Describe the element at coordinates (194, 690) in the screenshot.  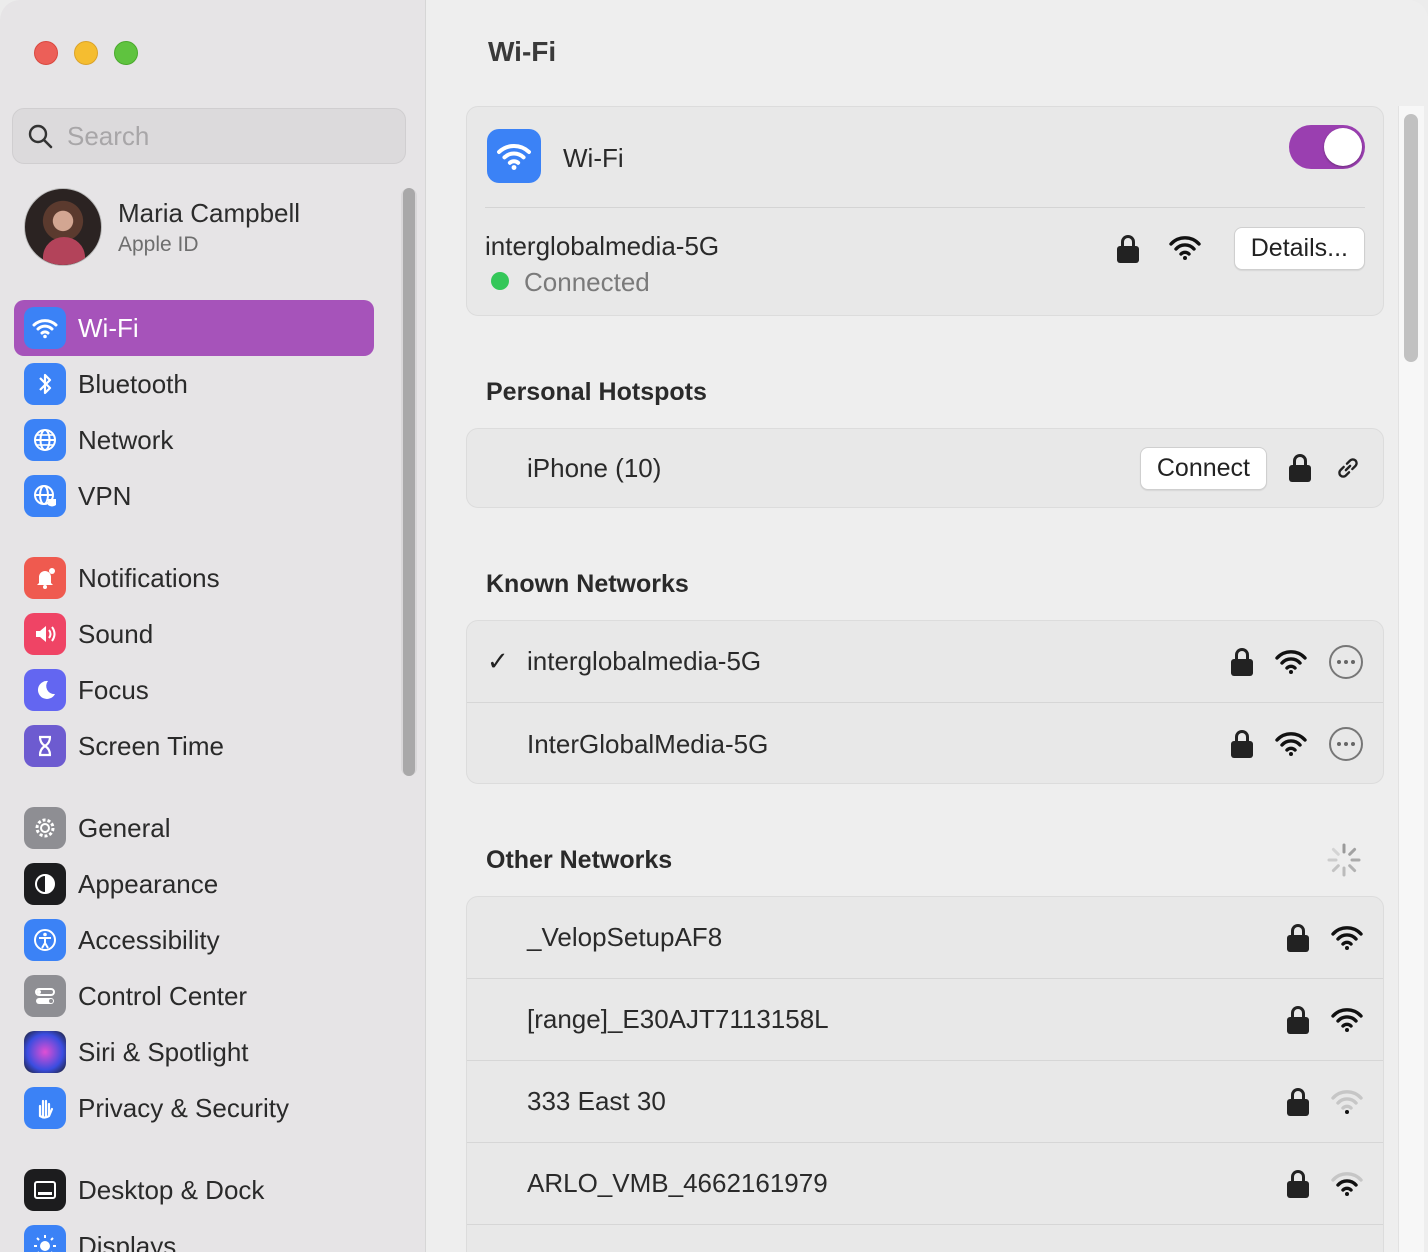
I see `sidebar-item-focus: Focus` at that location.